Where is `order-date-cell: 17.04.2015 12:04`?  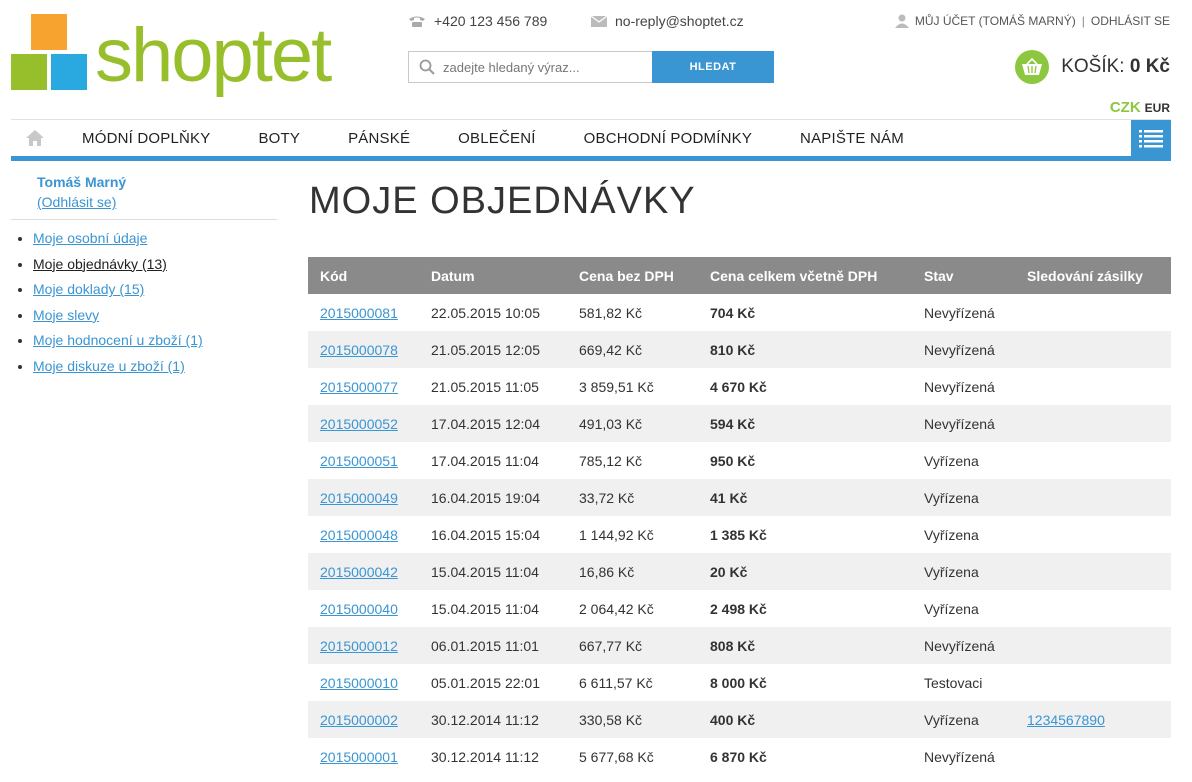
order-date-cell: 17.04.2015 12:04 is located at coordinates (493, 423).